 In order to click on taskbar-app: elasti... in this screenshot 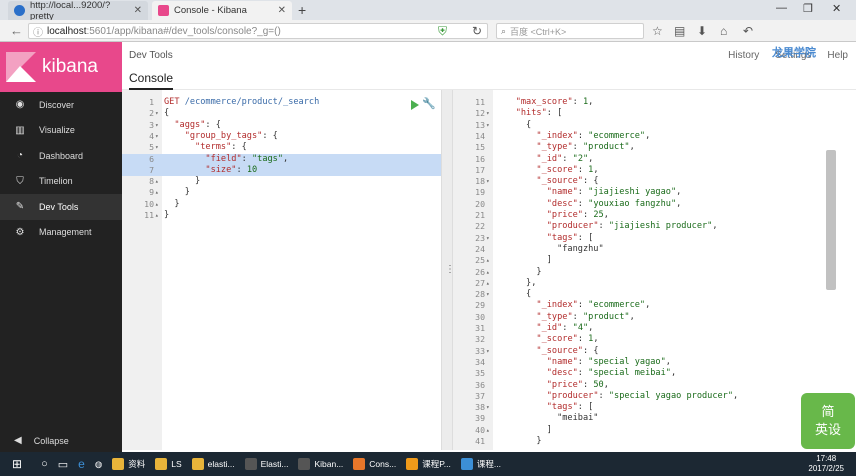, I will do `click(213, 464)`.